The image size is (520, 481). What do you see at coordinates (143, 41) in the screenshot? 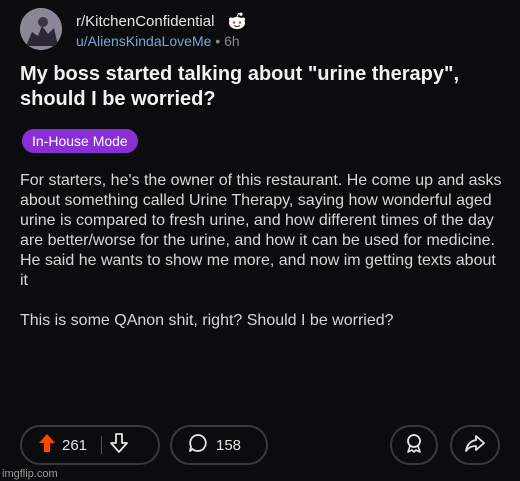
I see `author-username: u/AliensKindaLoveMe` at bounding box center [143, 41].